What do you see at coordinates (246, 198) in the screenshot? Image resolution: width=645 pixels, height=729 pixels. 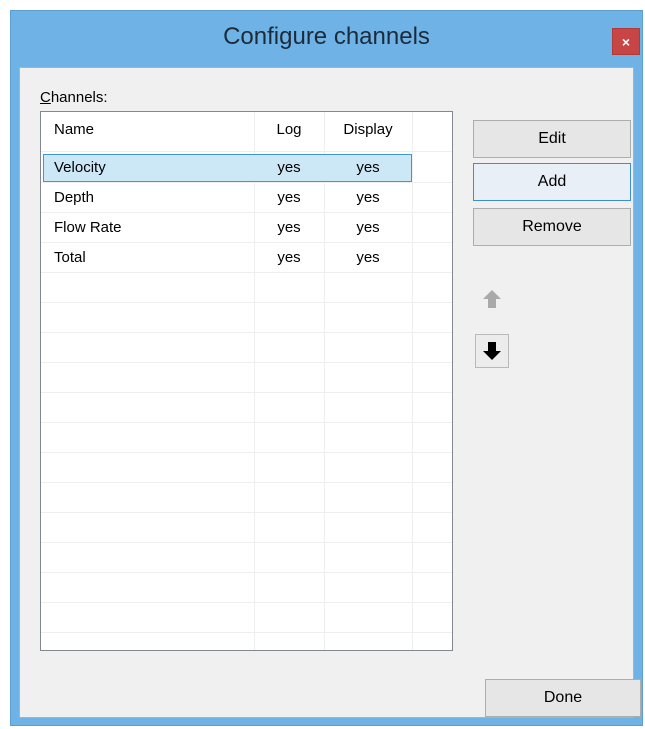 I see `table-row-depth: Depth yes yes` at bounding box center [246, 198].